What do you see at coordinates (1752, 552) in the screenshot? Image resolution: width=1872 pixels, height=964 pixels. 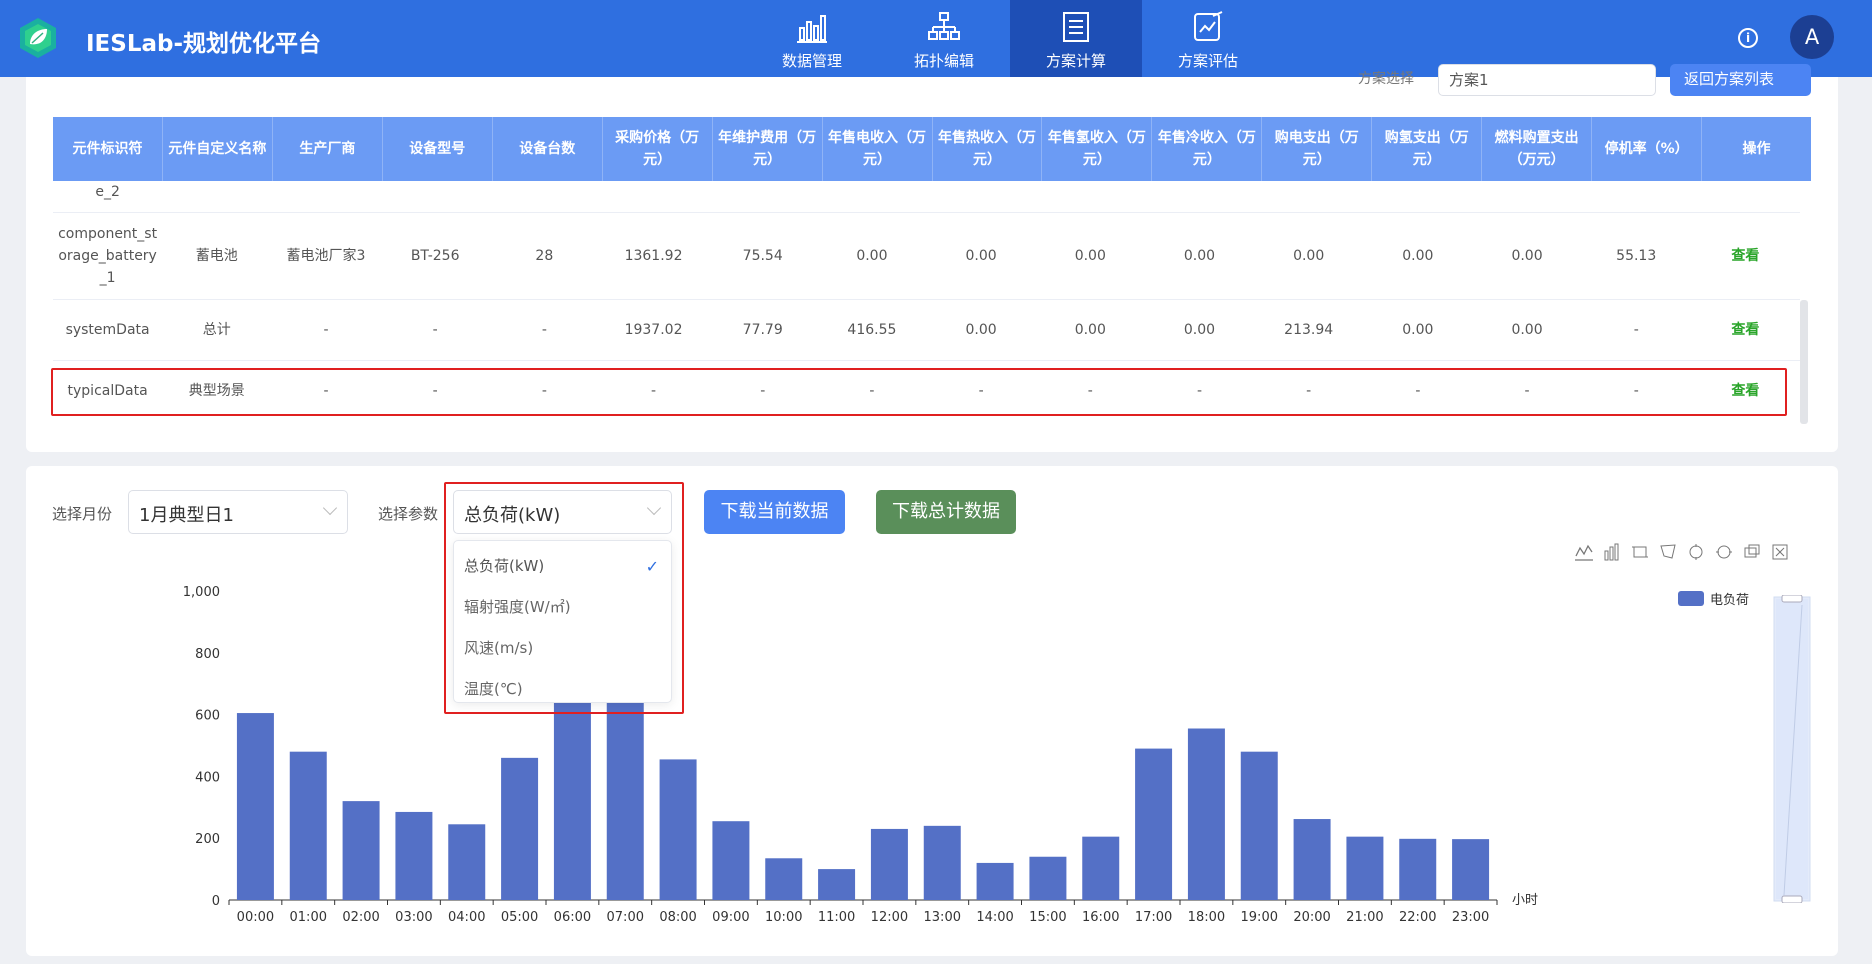 I see `restore-icon` at bounding box center [1752, 552].